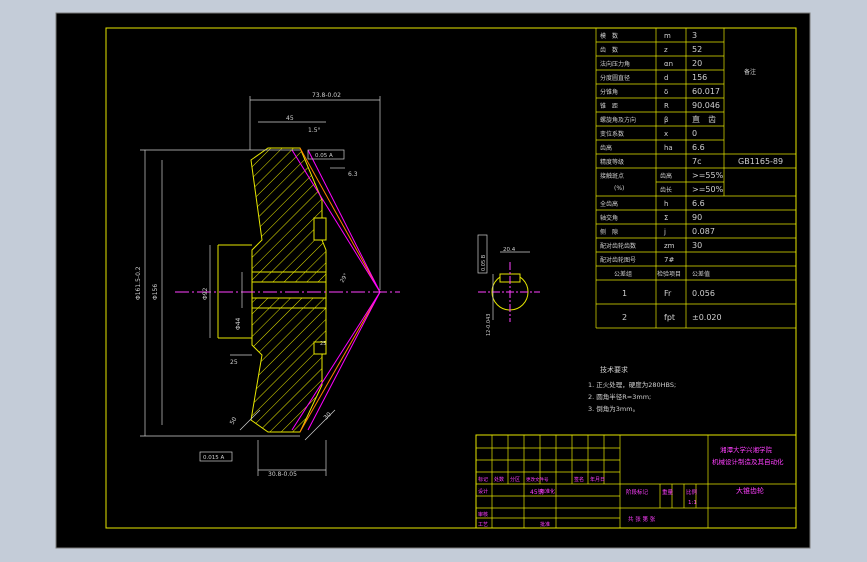  What do you see at coordinates (353, 174) in the screenshot?
I see `roughness: 6.3` at bounding box center [353, 174].